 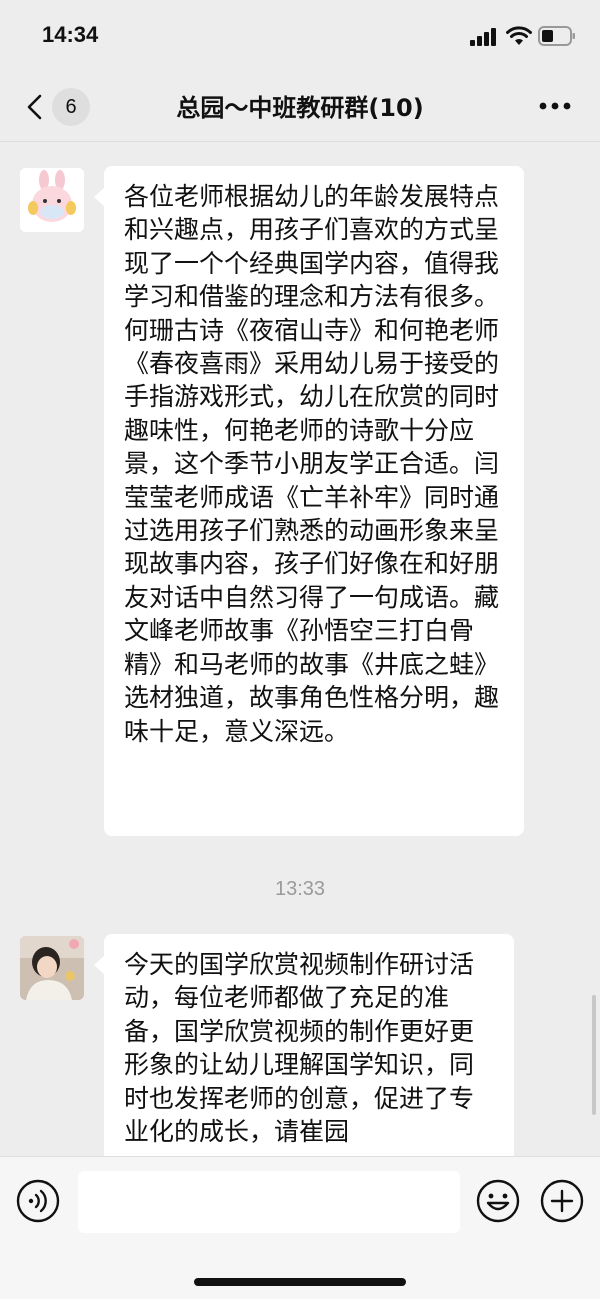 I want to click on plus-icon, so click(x=562, y=1201).